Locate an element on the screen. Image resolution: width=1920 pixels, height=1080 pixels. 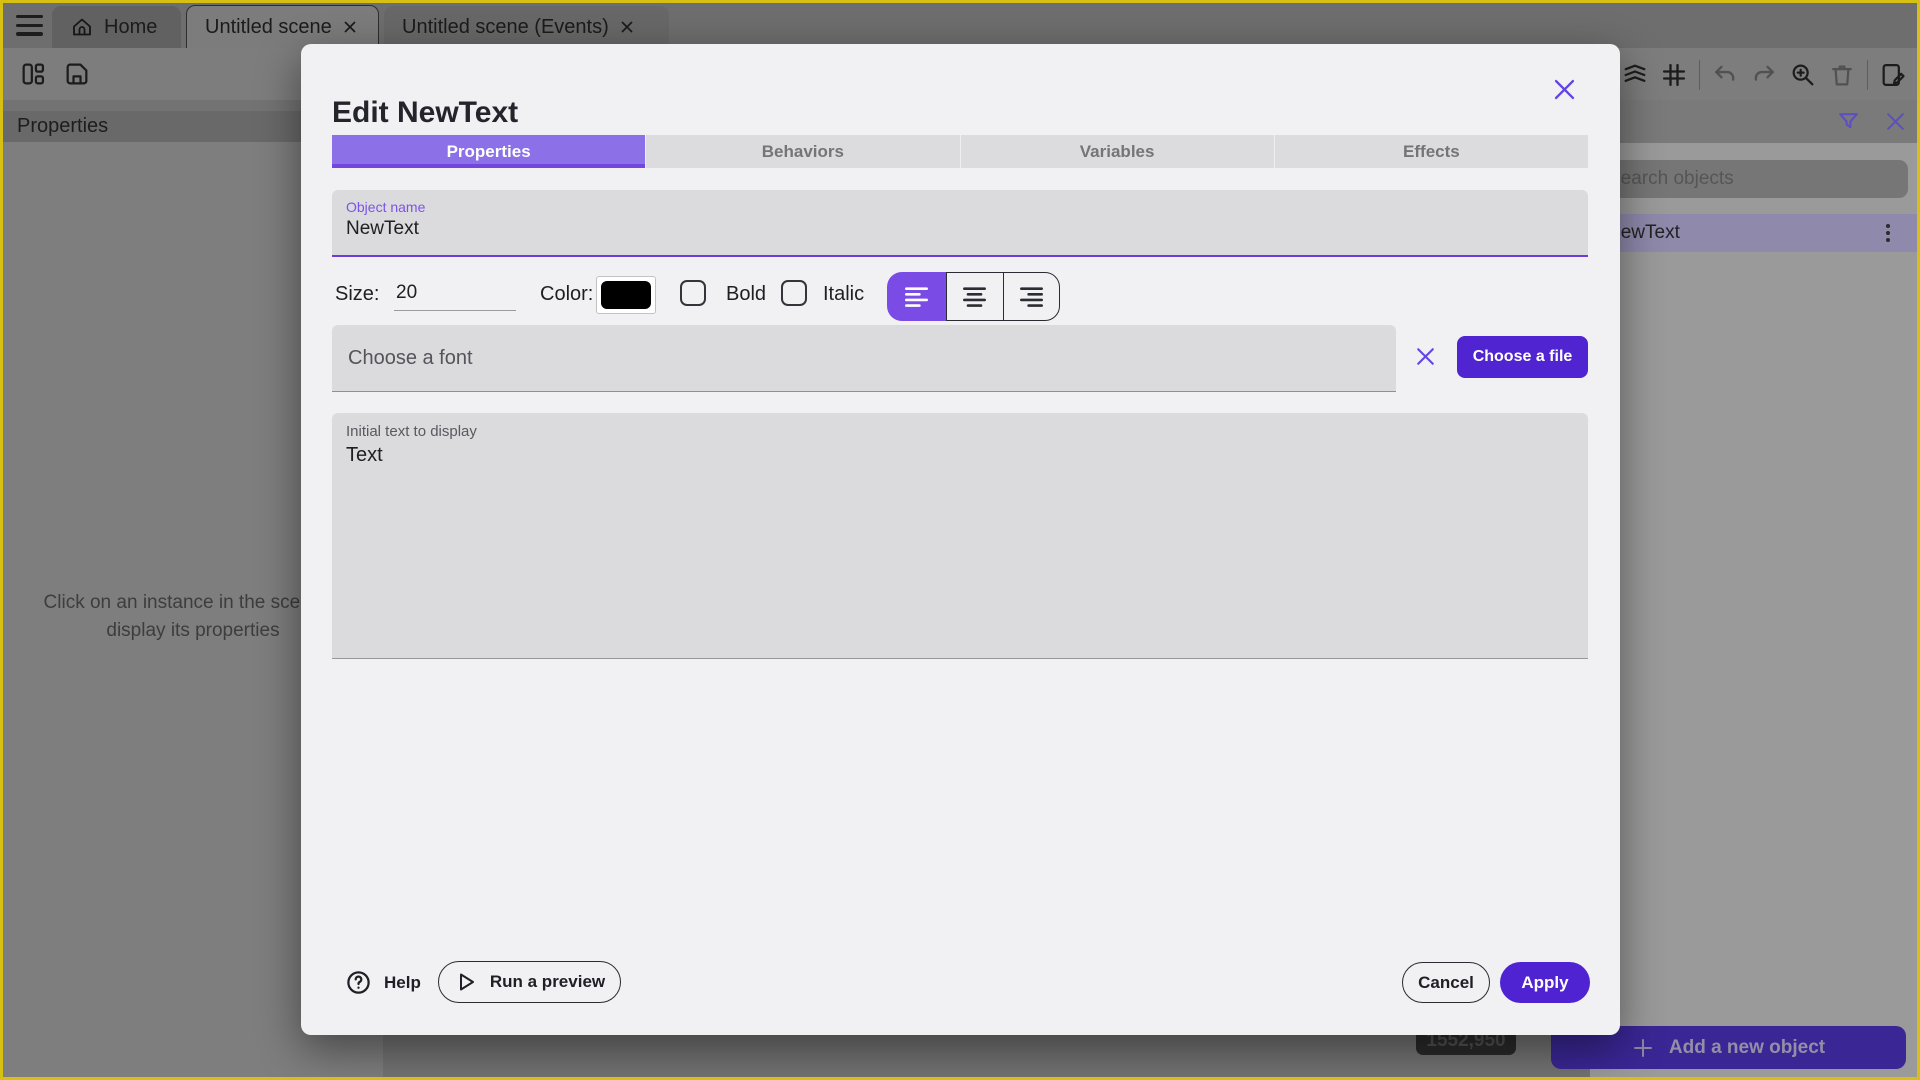
redo-icon is located at coordinates (1764, 75).